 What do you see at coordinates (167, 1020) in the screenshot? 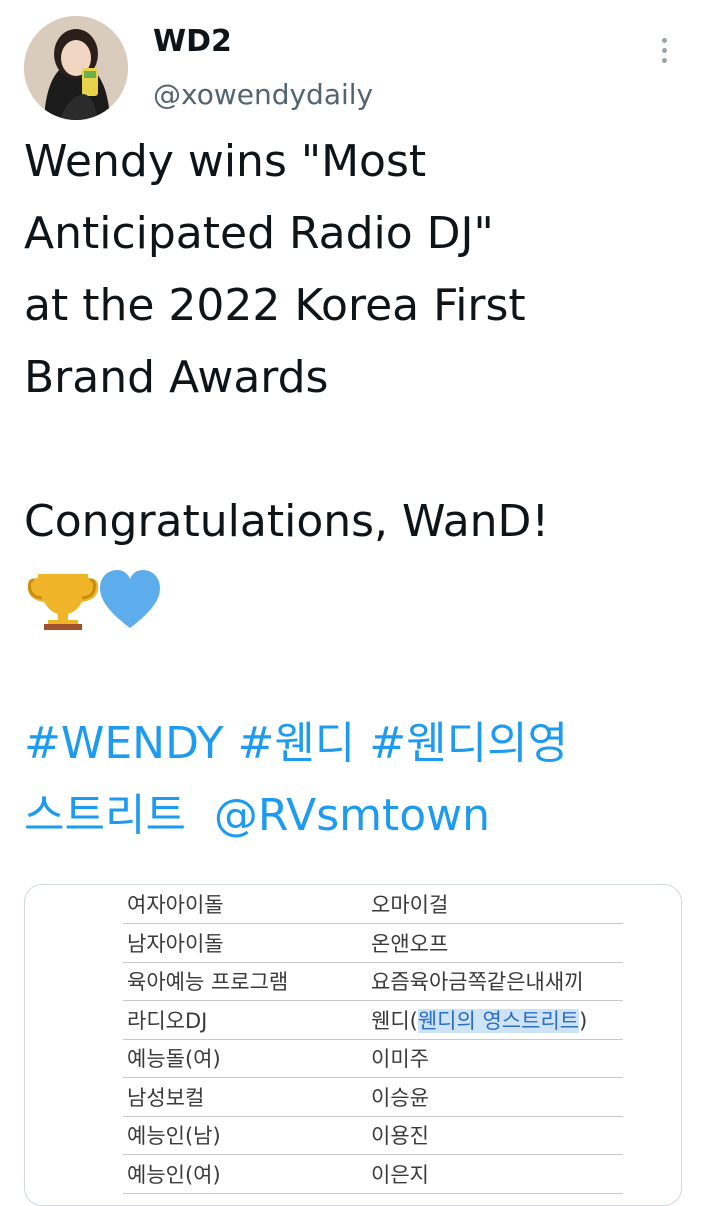
I see `category-cell: 라디오DJ` at bounding box center [167, 1020].